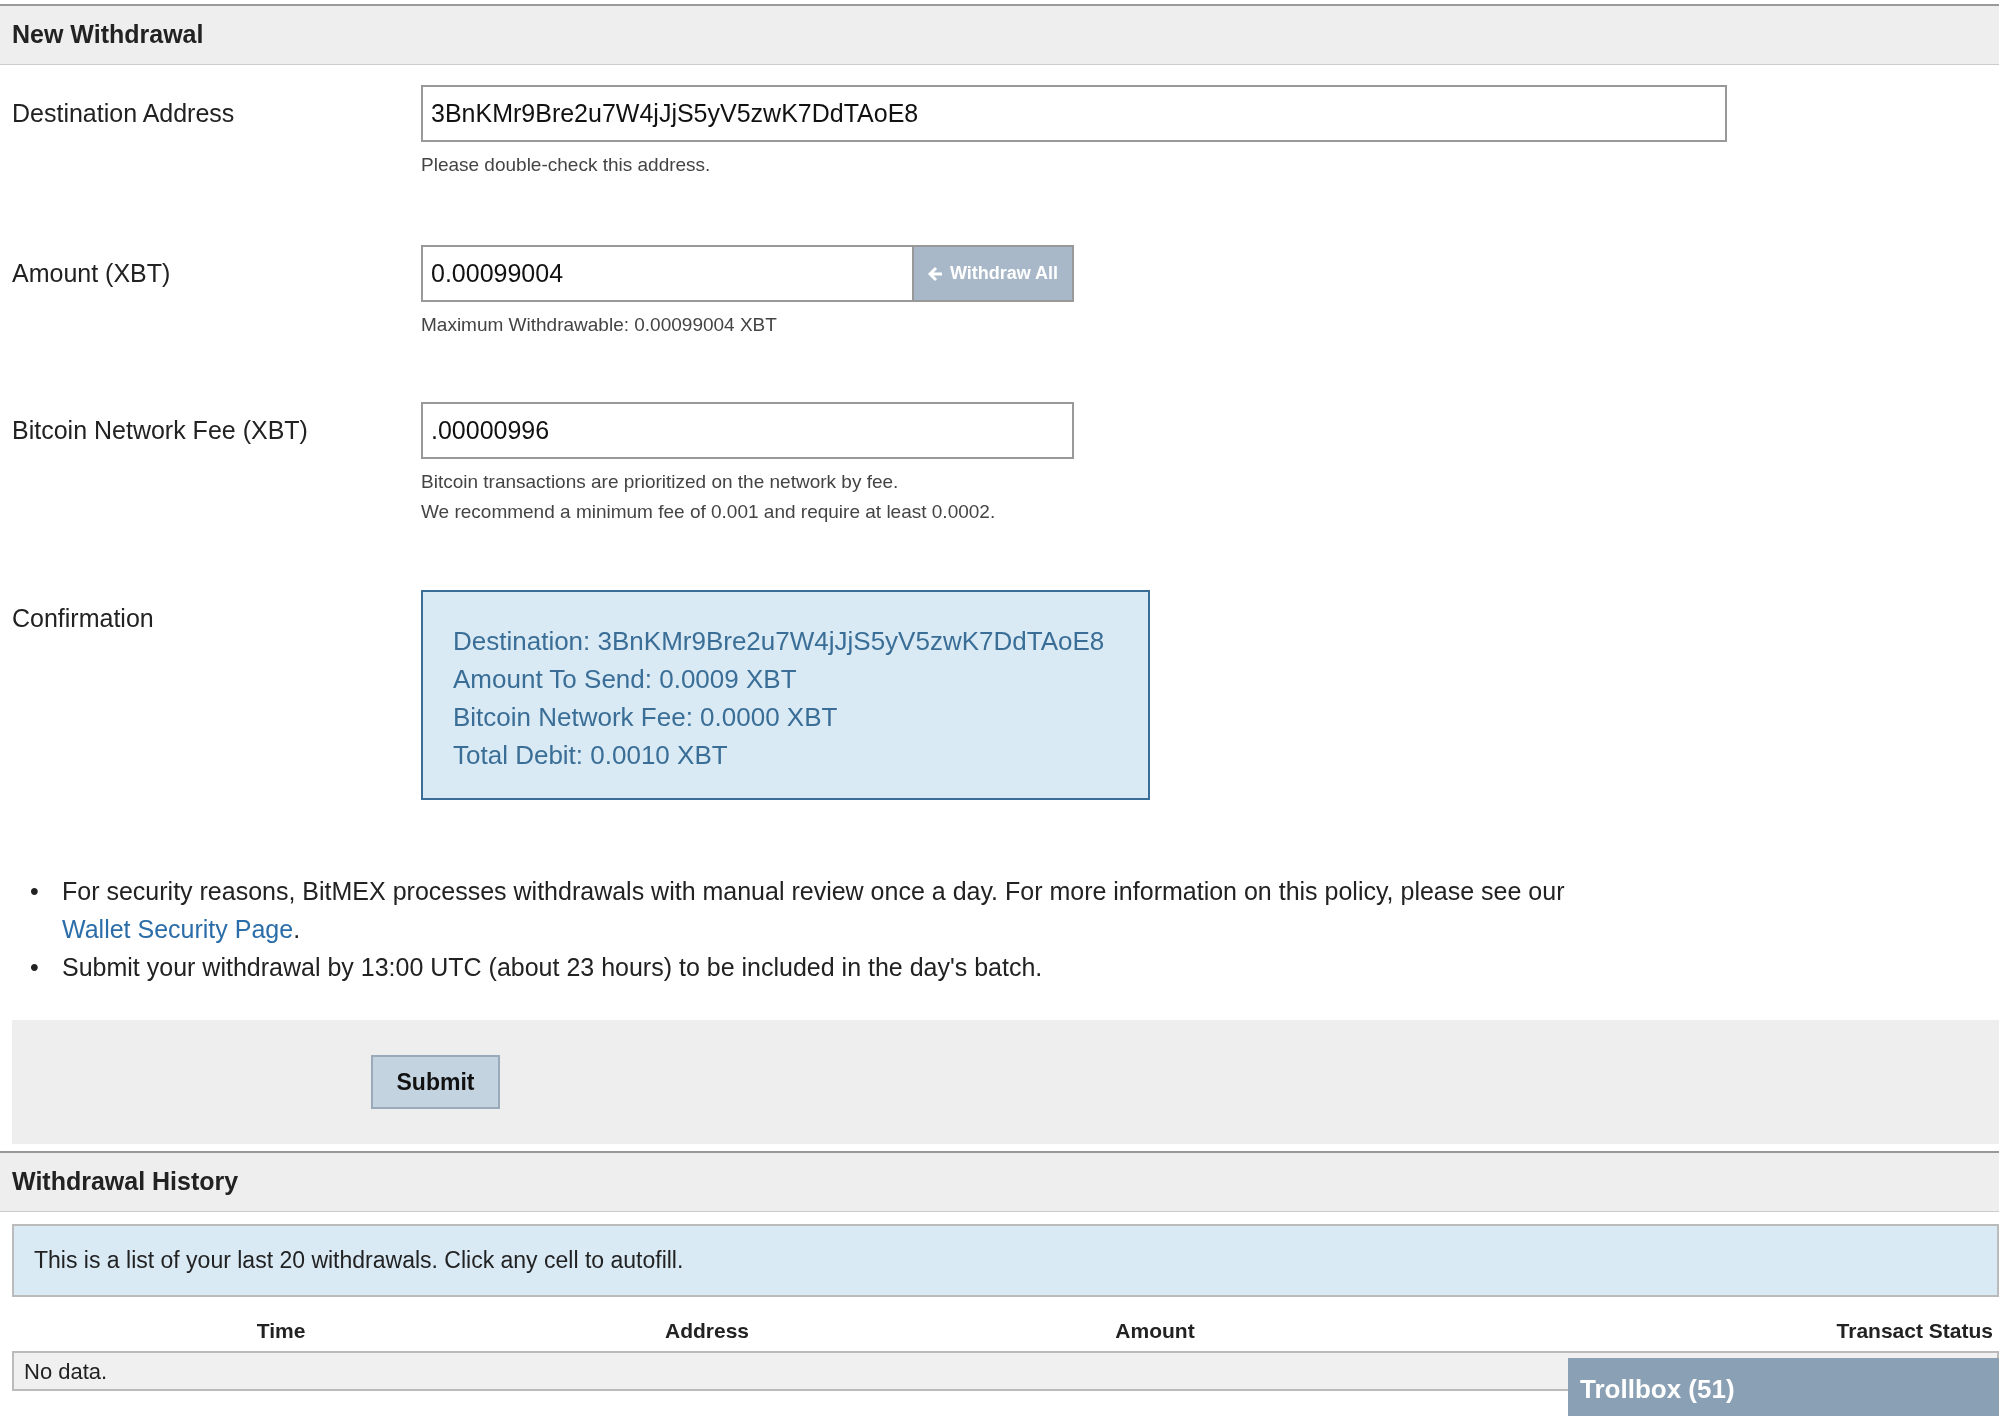  I want to click on input-field: .00000996, so click(747, 430).